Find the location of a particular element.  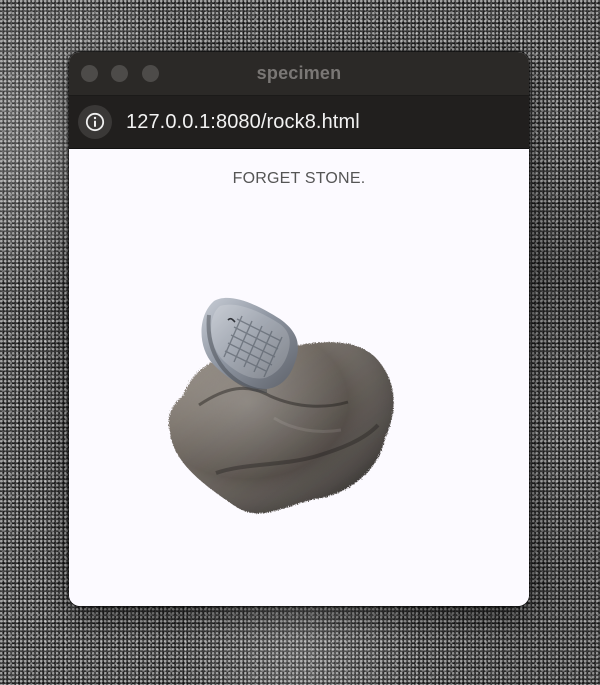

window-titlebar: specimen is located at coordinates (299, 74).